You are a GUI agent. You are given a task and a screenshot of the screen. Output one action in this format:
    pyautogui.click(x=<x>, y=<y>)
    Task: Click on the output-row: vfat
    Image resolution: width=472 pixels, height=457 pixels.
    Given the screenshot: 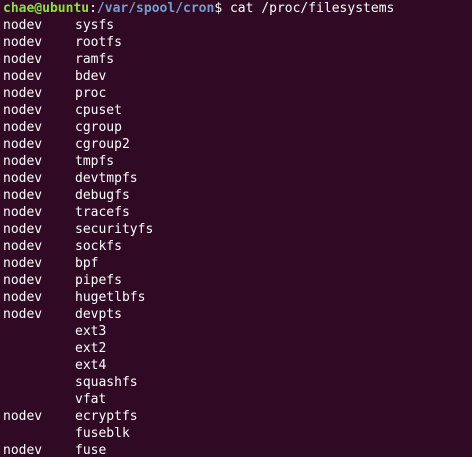 What is the action you would take?
    pyautogui.click(x=233, y=399)
    